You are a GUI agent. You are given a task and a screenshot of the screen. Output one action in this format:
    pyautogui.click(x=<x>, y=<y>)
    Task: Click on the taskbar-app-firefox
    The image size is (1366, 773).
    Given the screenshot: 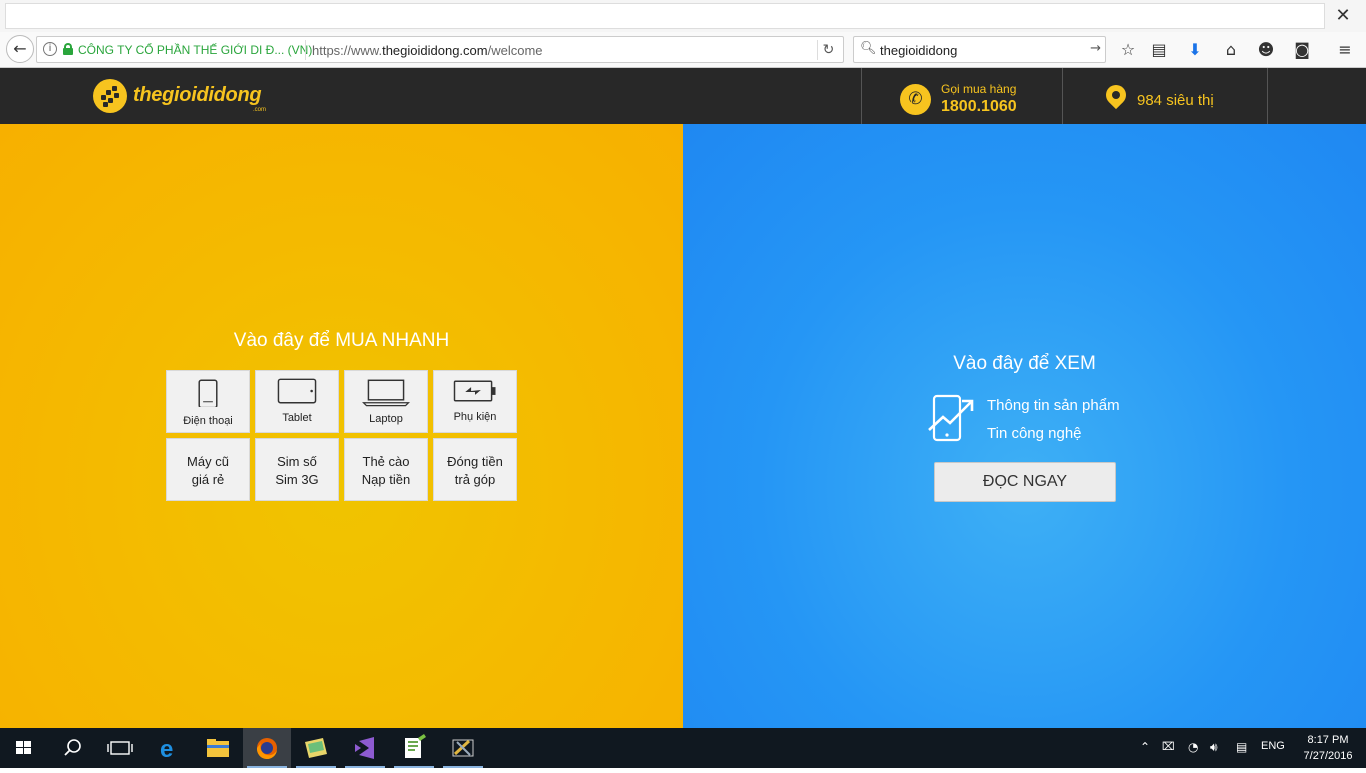 What is the action you would take?
    pyautogui.click(x=267, y=748)
    